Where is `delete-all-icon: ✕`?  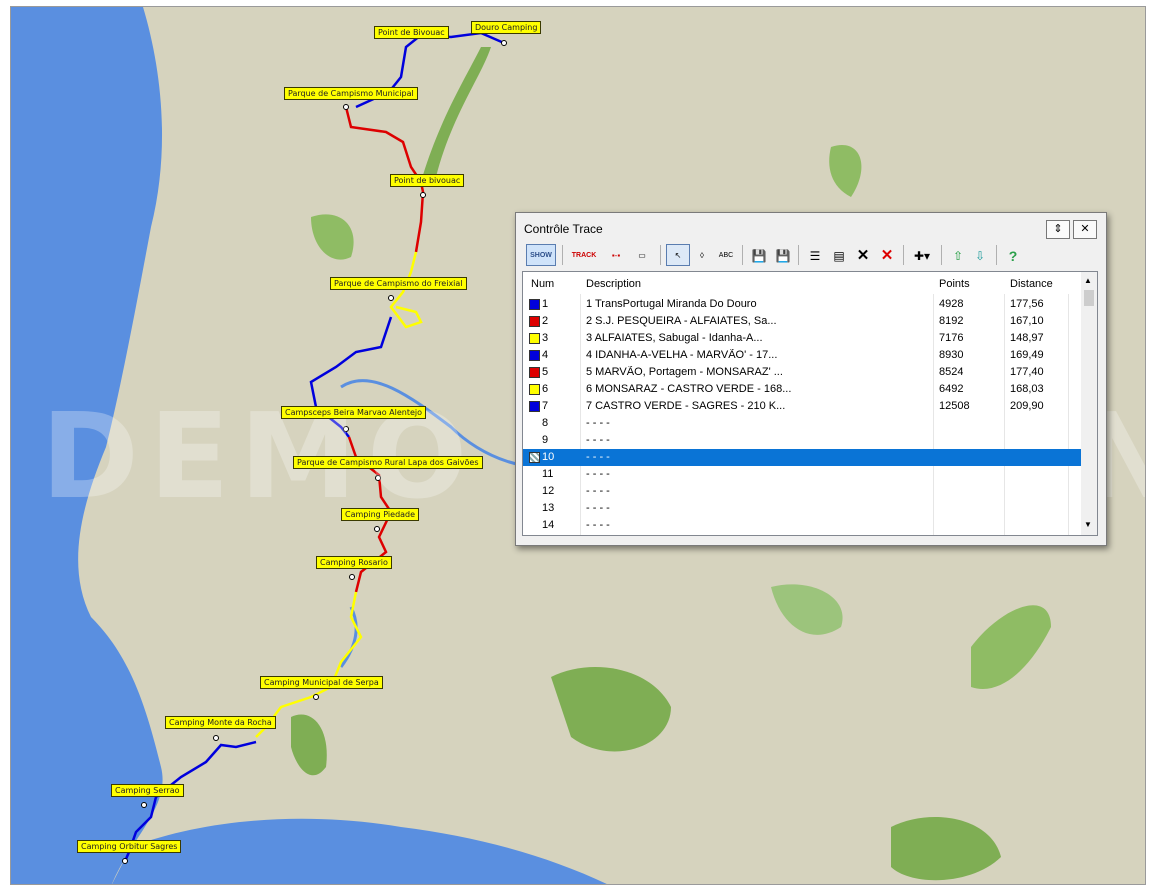
delete-all-icon: ✕ is located at coordinates (887, 255).